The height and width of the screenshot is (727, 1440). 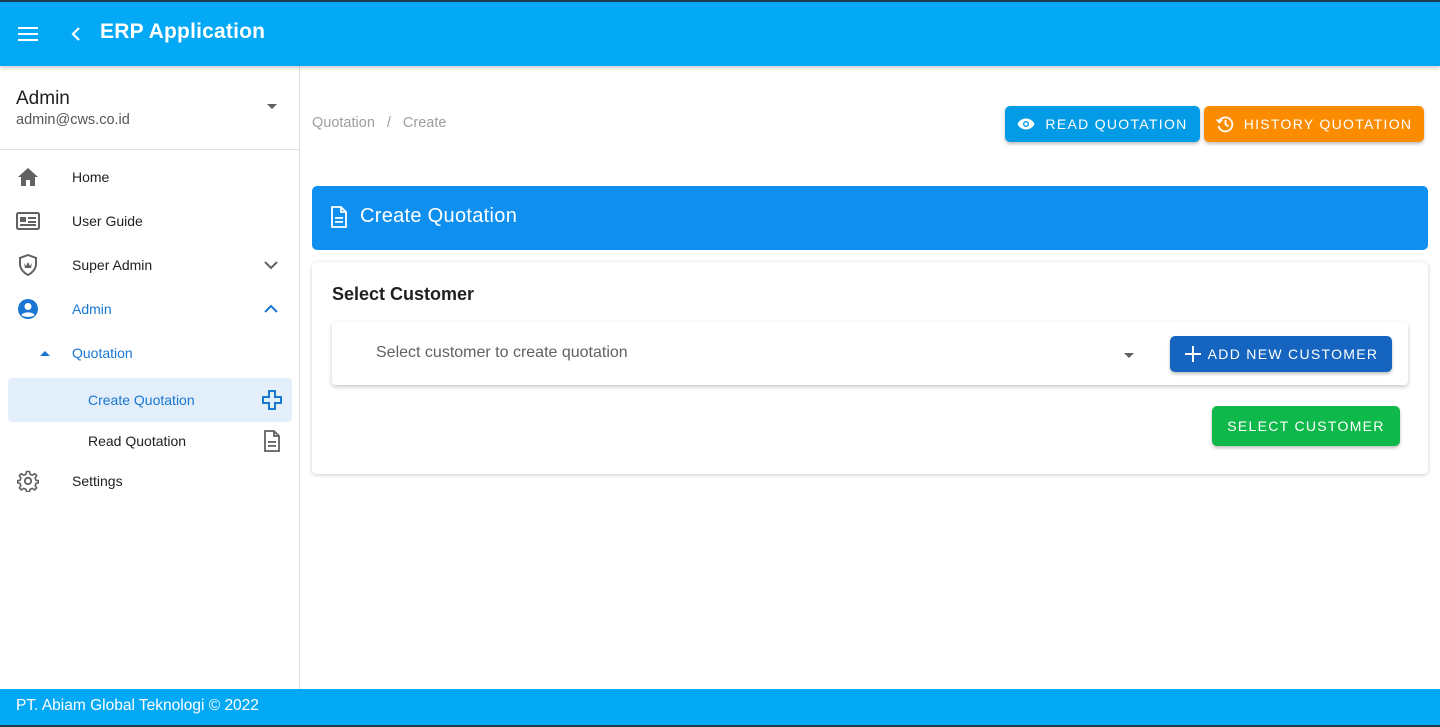 What do you see at coordinates (379, 123) in the screenshot?
I see `breadcrumb: Quotation / Create` at bounding box center [379, 123].